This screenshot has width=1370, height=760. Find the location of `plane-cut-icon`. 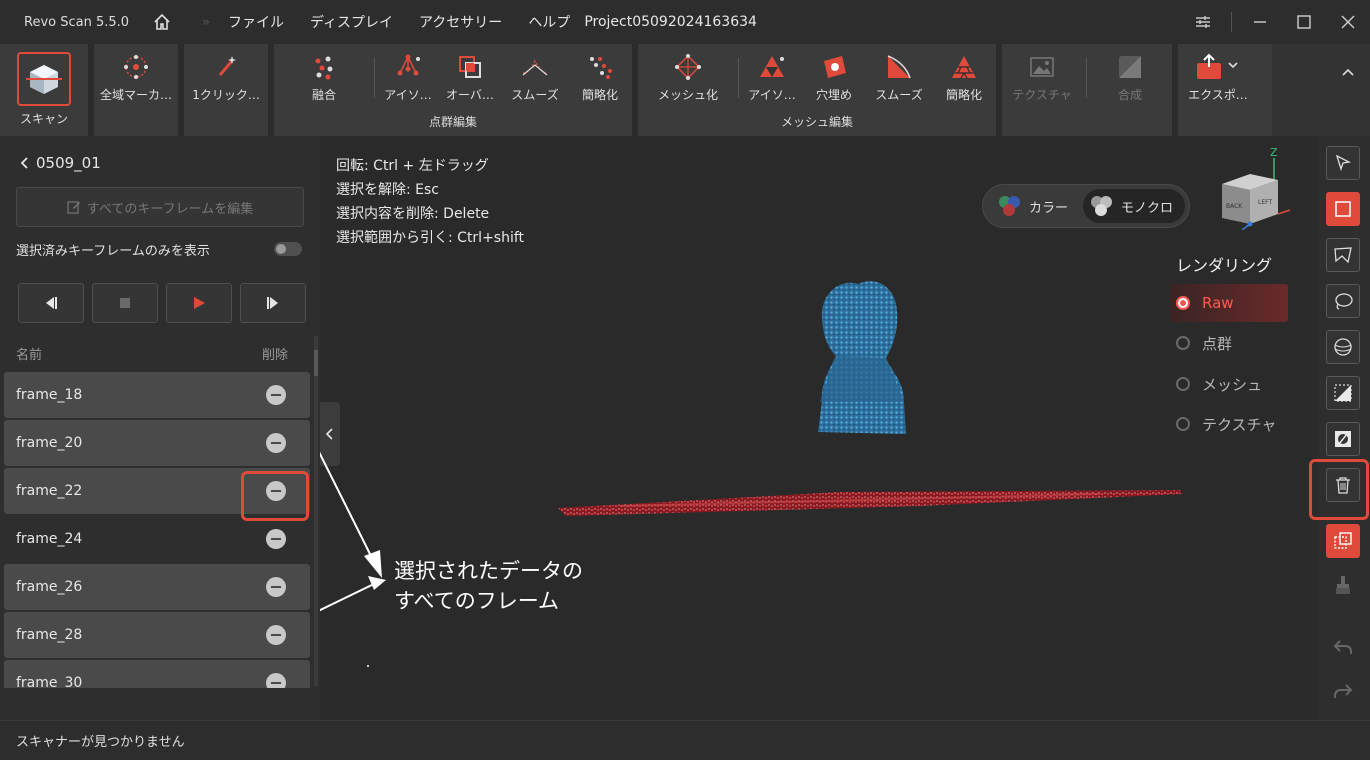

plane-cut-icon is located at coordinates (1343, 393).